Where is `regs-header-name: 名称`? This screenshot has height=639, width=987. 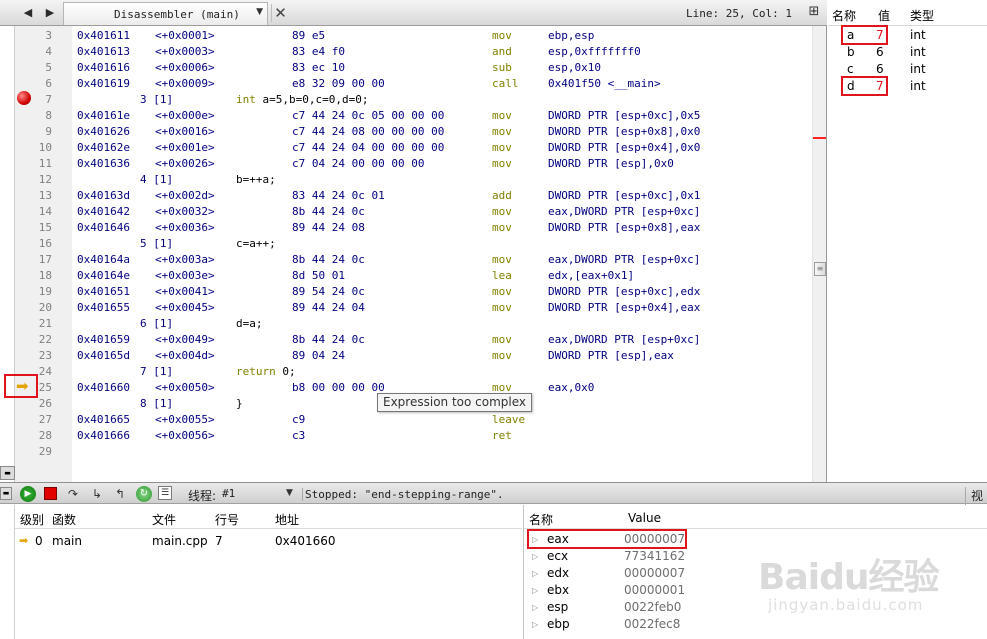 regs-header-name: 名称 is located at coordinates (541, 519).